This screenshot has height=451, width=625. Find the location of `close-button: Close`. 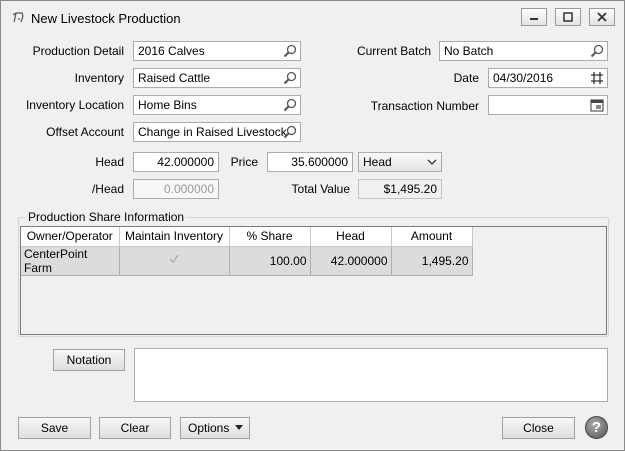

close-button: Close is located at coordinates (538, 428).